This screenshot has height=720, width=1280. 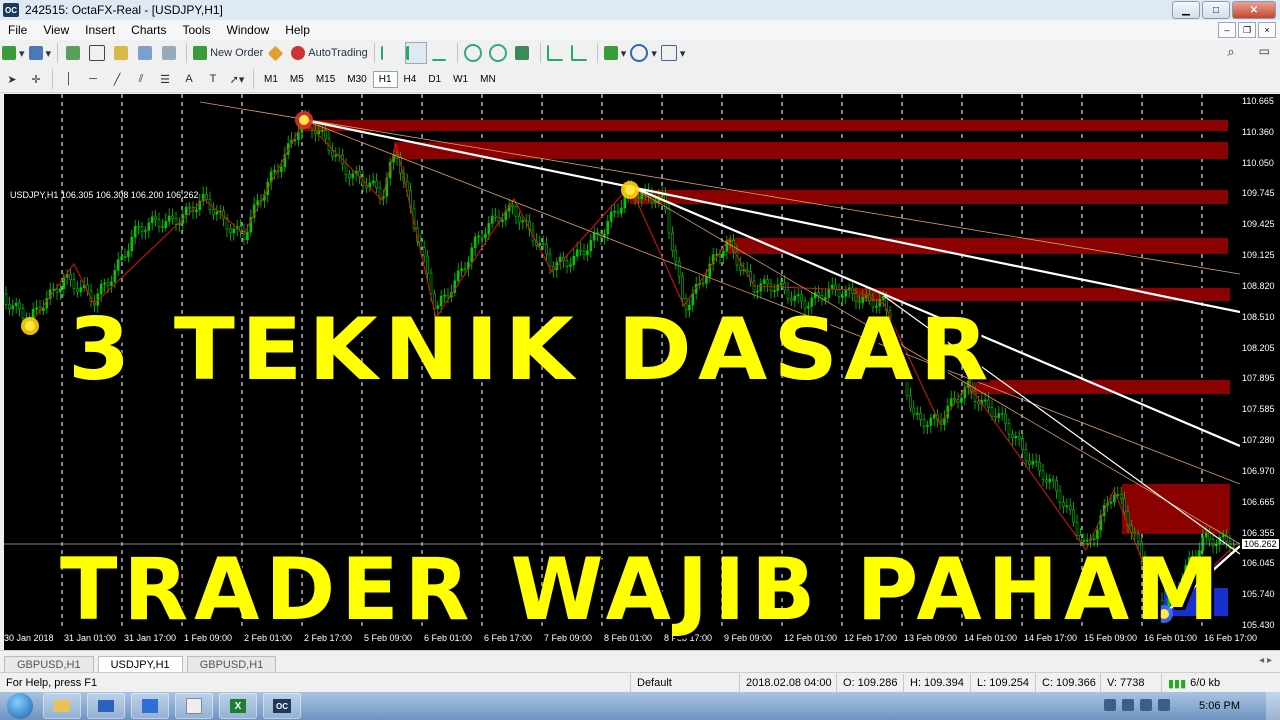 I want to click on taskbar-downloader, so click(x=150, y=706).